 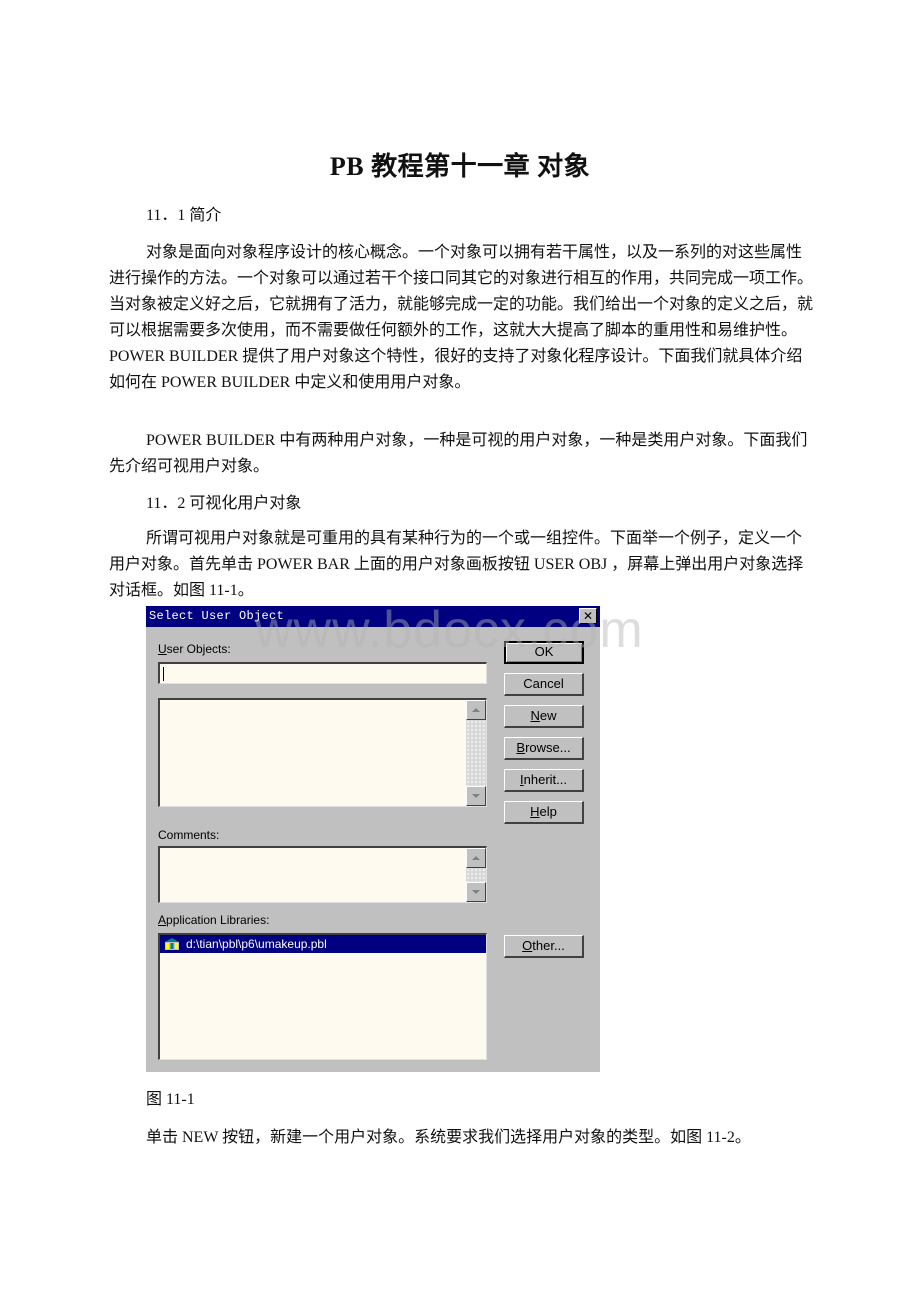 What do you see at coordinates (588, 616) in the screenshot?
I see `close-icon: ✕` at bounding box center [588, 616].